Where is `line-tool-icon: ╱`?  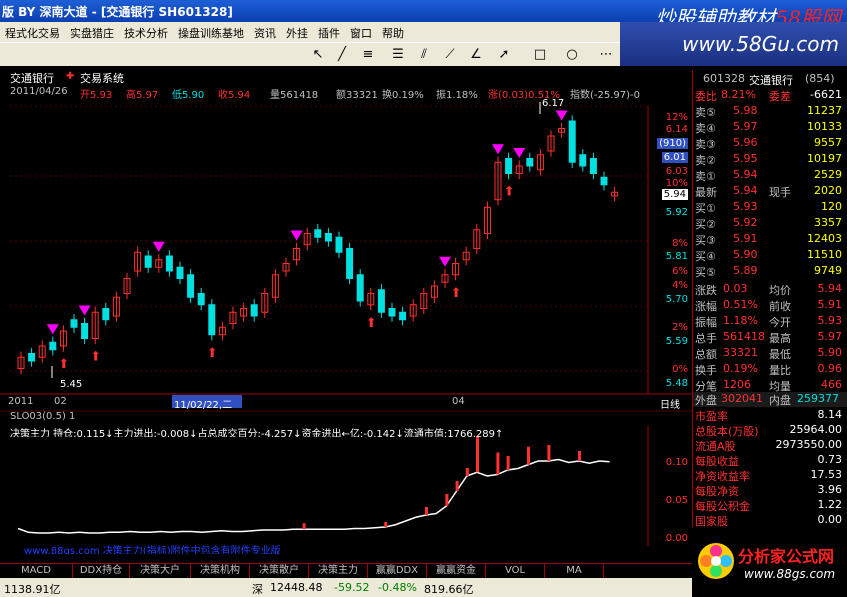
line-tool-icon: ╱ is located at coordinates (342, 54).